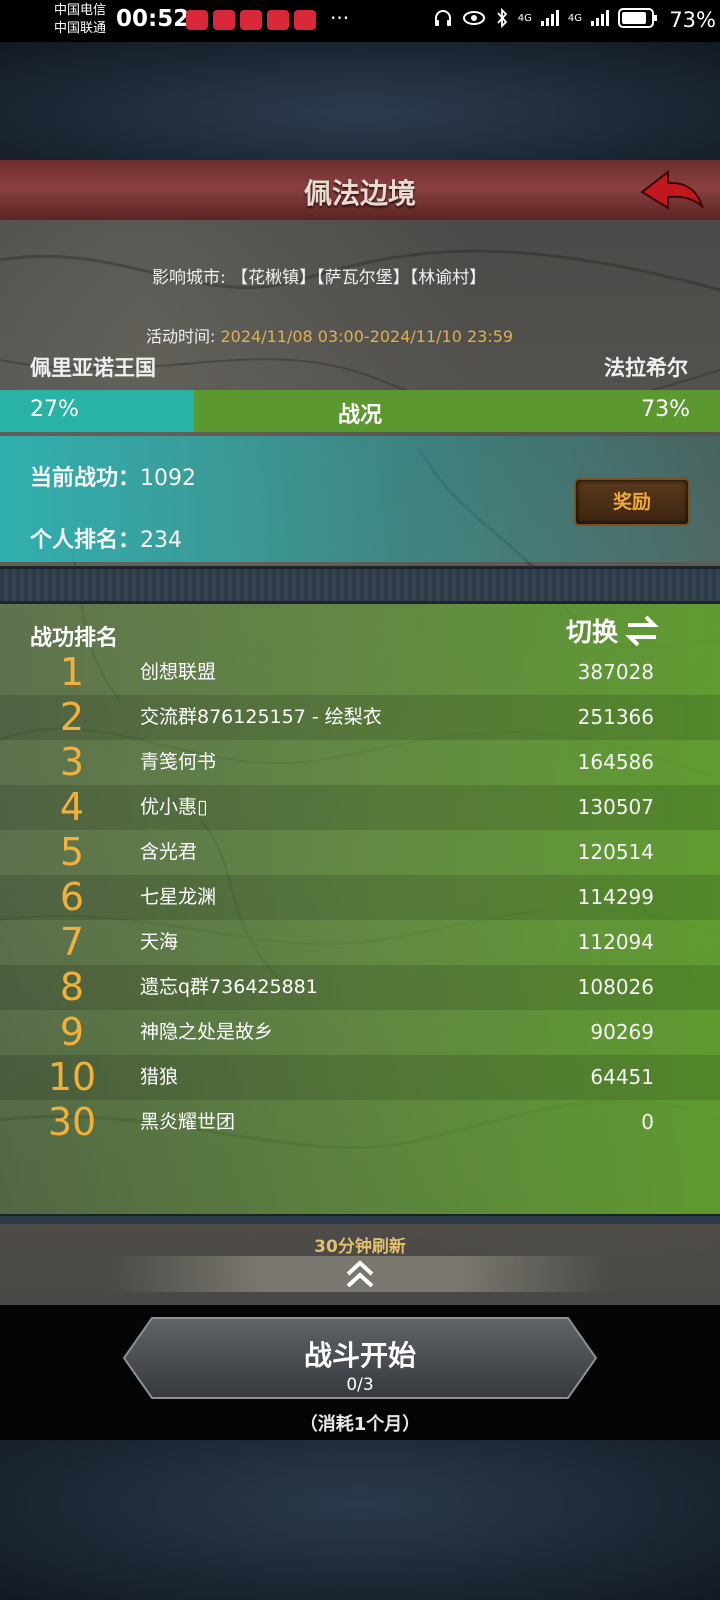  Describe the element at coordinates (72, 1122) in the screenshot. I see `rank-number: 30` at that location.